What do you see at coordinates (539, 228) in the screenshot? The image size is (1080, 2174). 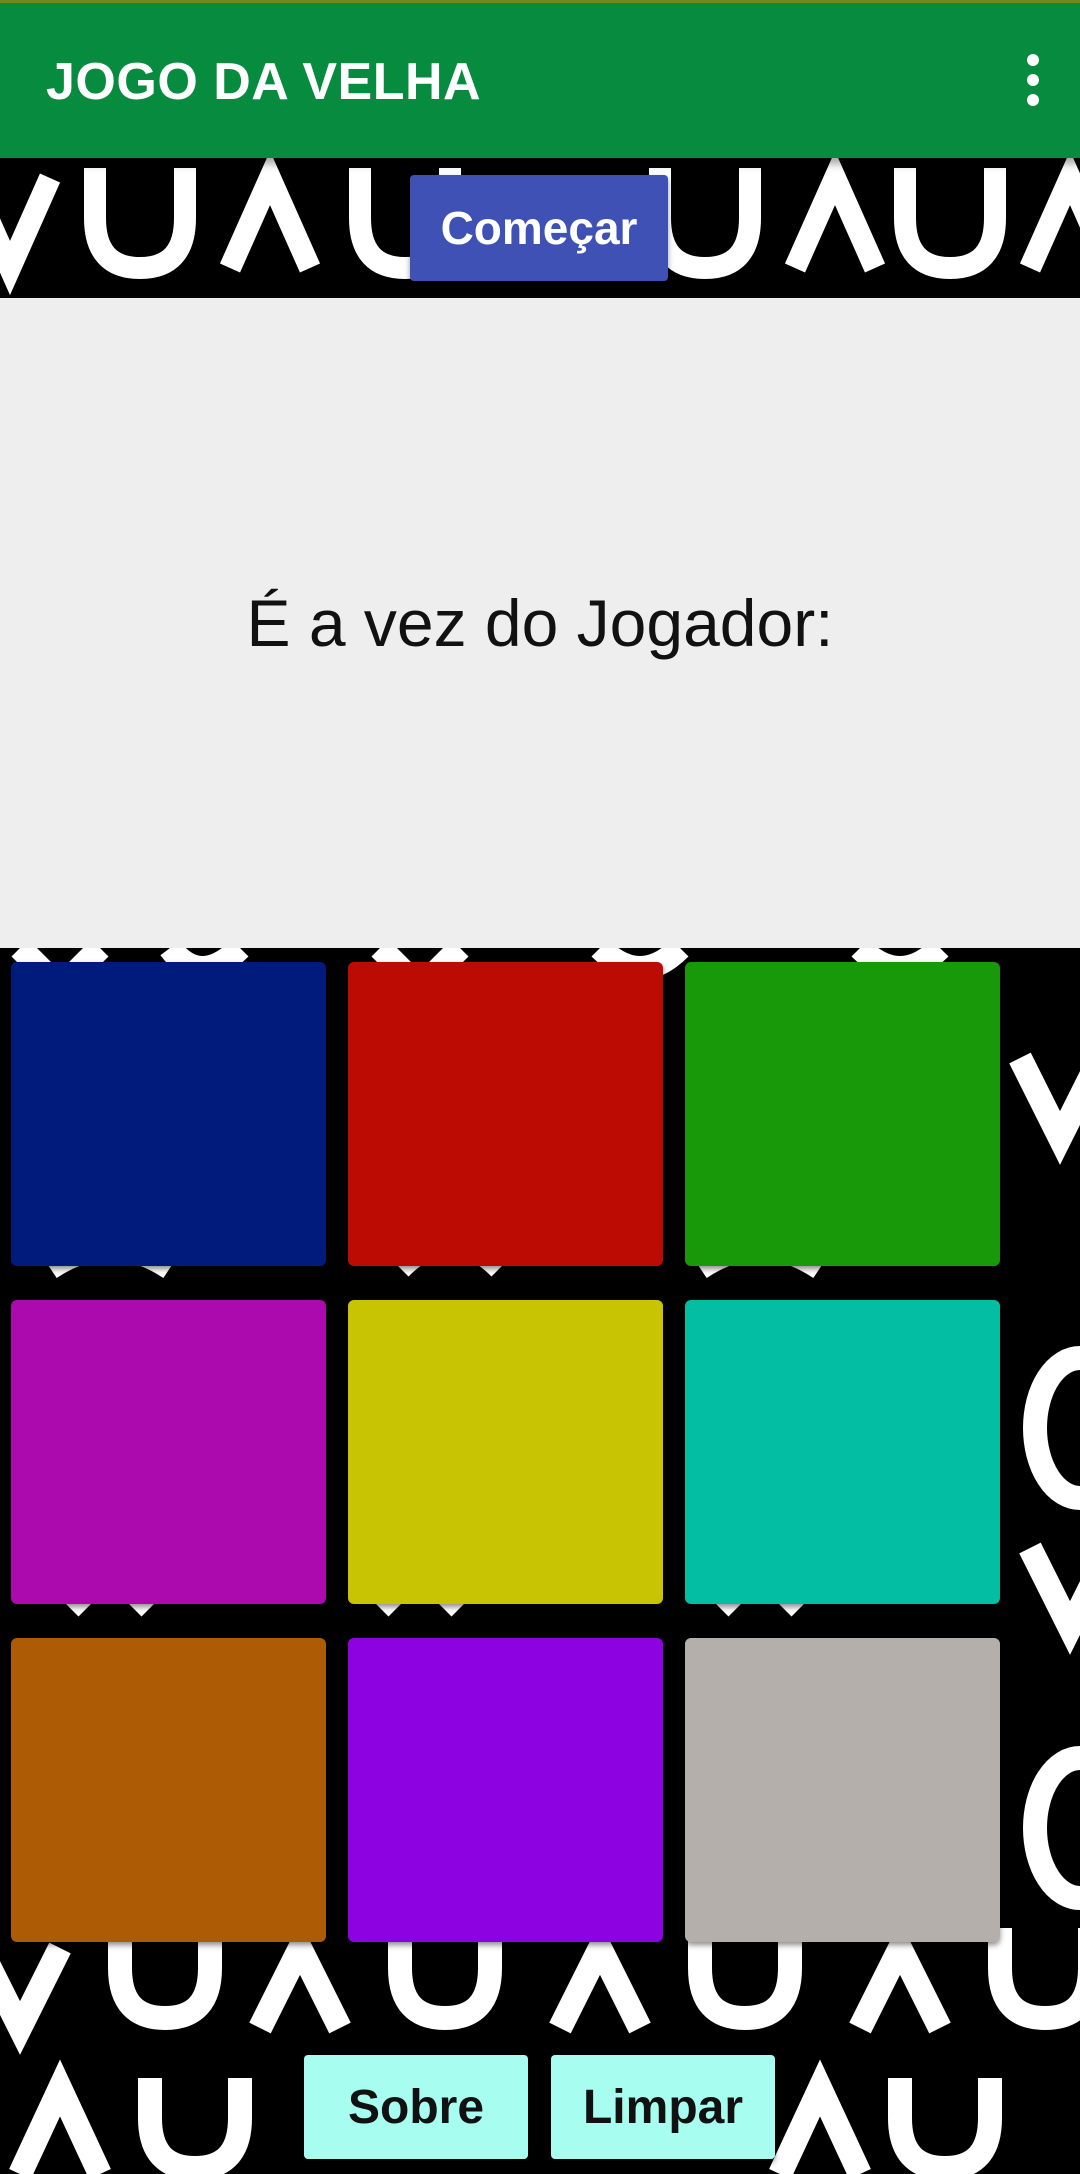 I see `start-button: Começar` at bounding box center [539, 228].